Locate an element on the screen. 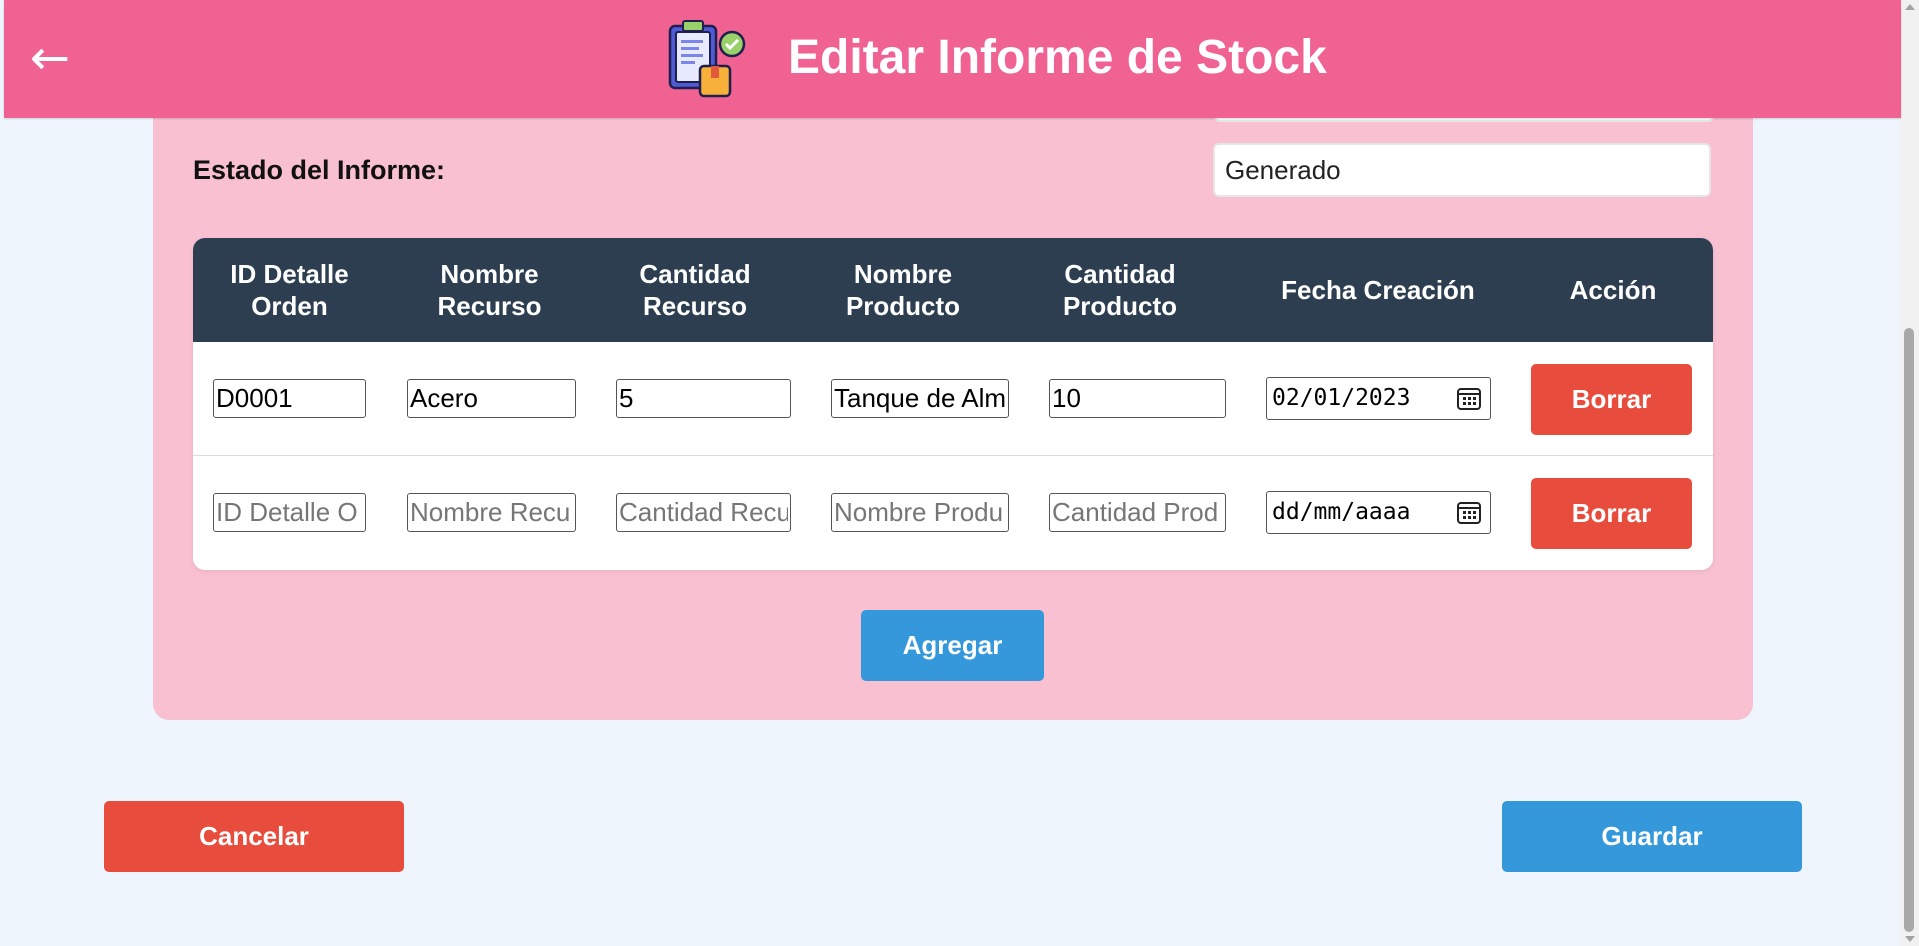  column-header-nombre-recurso: Nombre Recurso is located at coordinates (489, 290).